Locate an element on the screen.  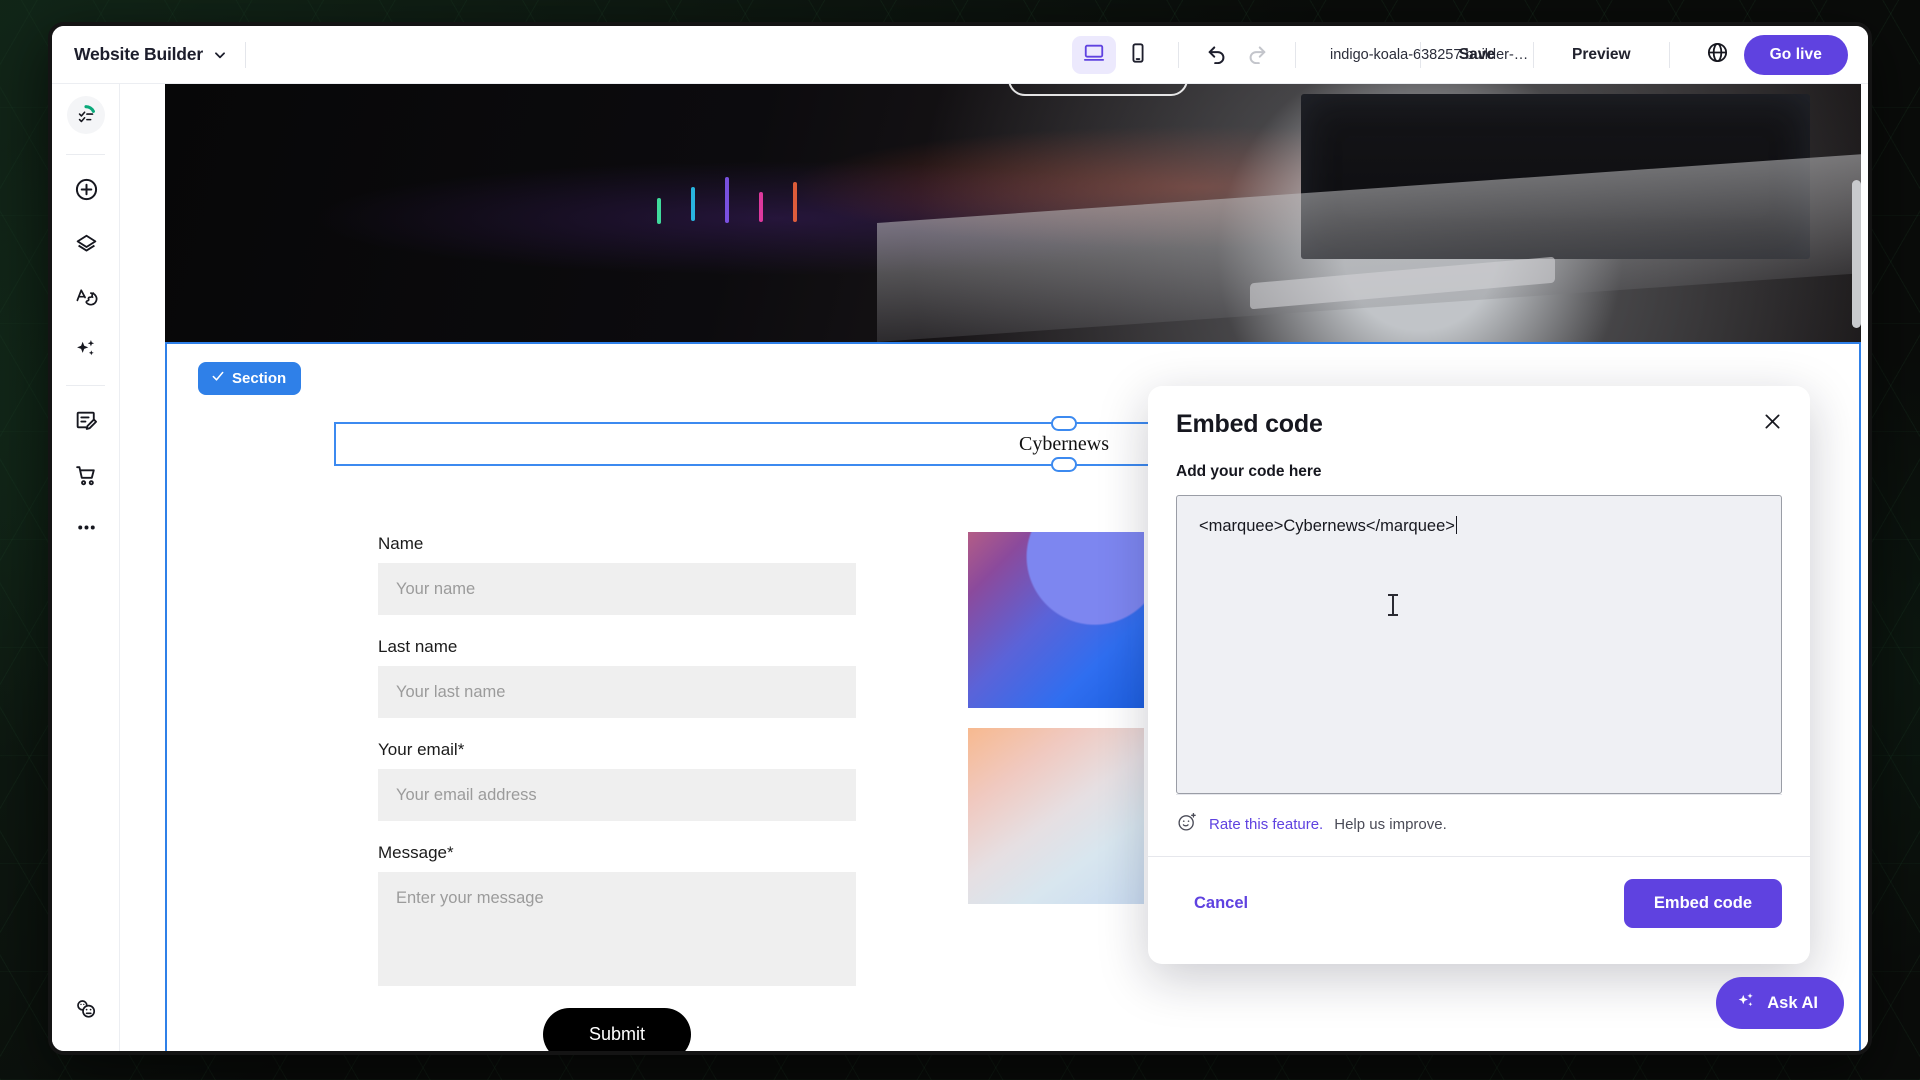
sidebar-item-collaborators is located at coordinates (86, 1011).